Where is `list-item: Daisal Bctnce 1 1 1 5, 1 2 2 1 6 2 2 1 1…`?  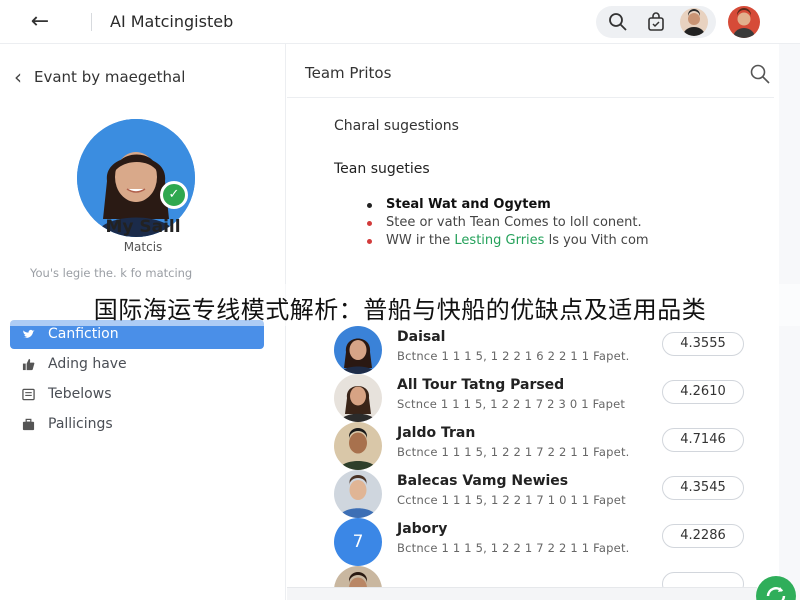
list-item: Daisal Bctnce 1 1 1 5, 1 2 2 1 6 2 2 1 1… is located at coordinates (544, 349).